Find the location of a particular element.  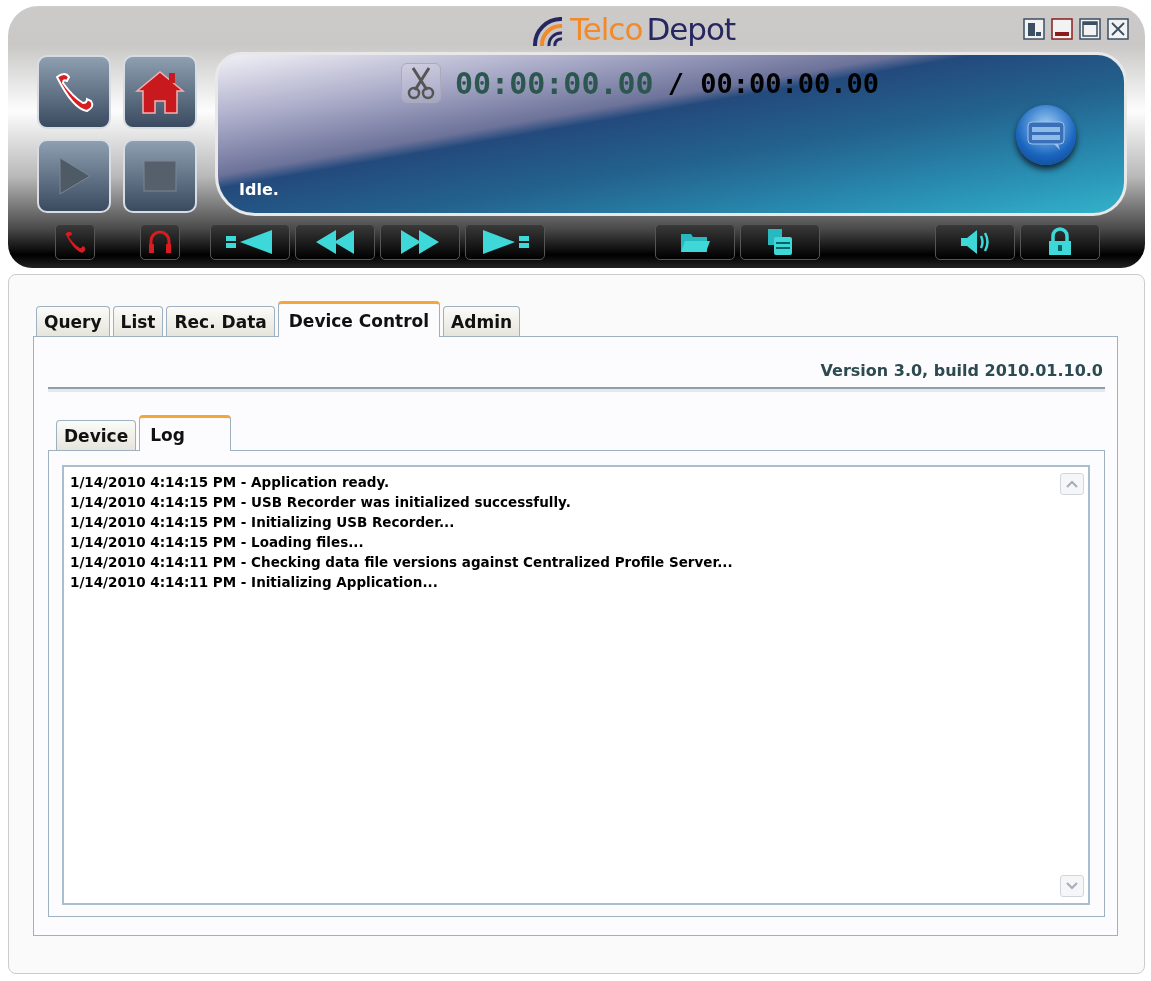

tab: Query is located at coordinates (73, 321).